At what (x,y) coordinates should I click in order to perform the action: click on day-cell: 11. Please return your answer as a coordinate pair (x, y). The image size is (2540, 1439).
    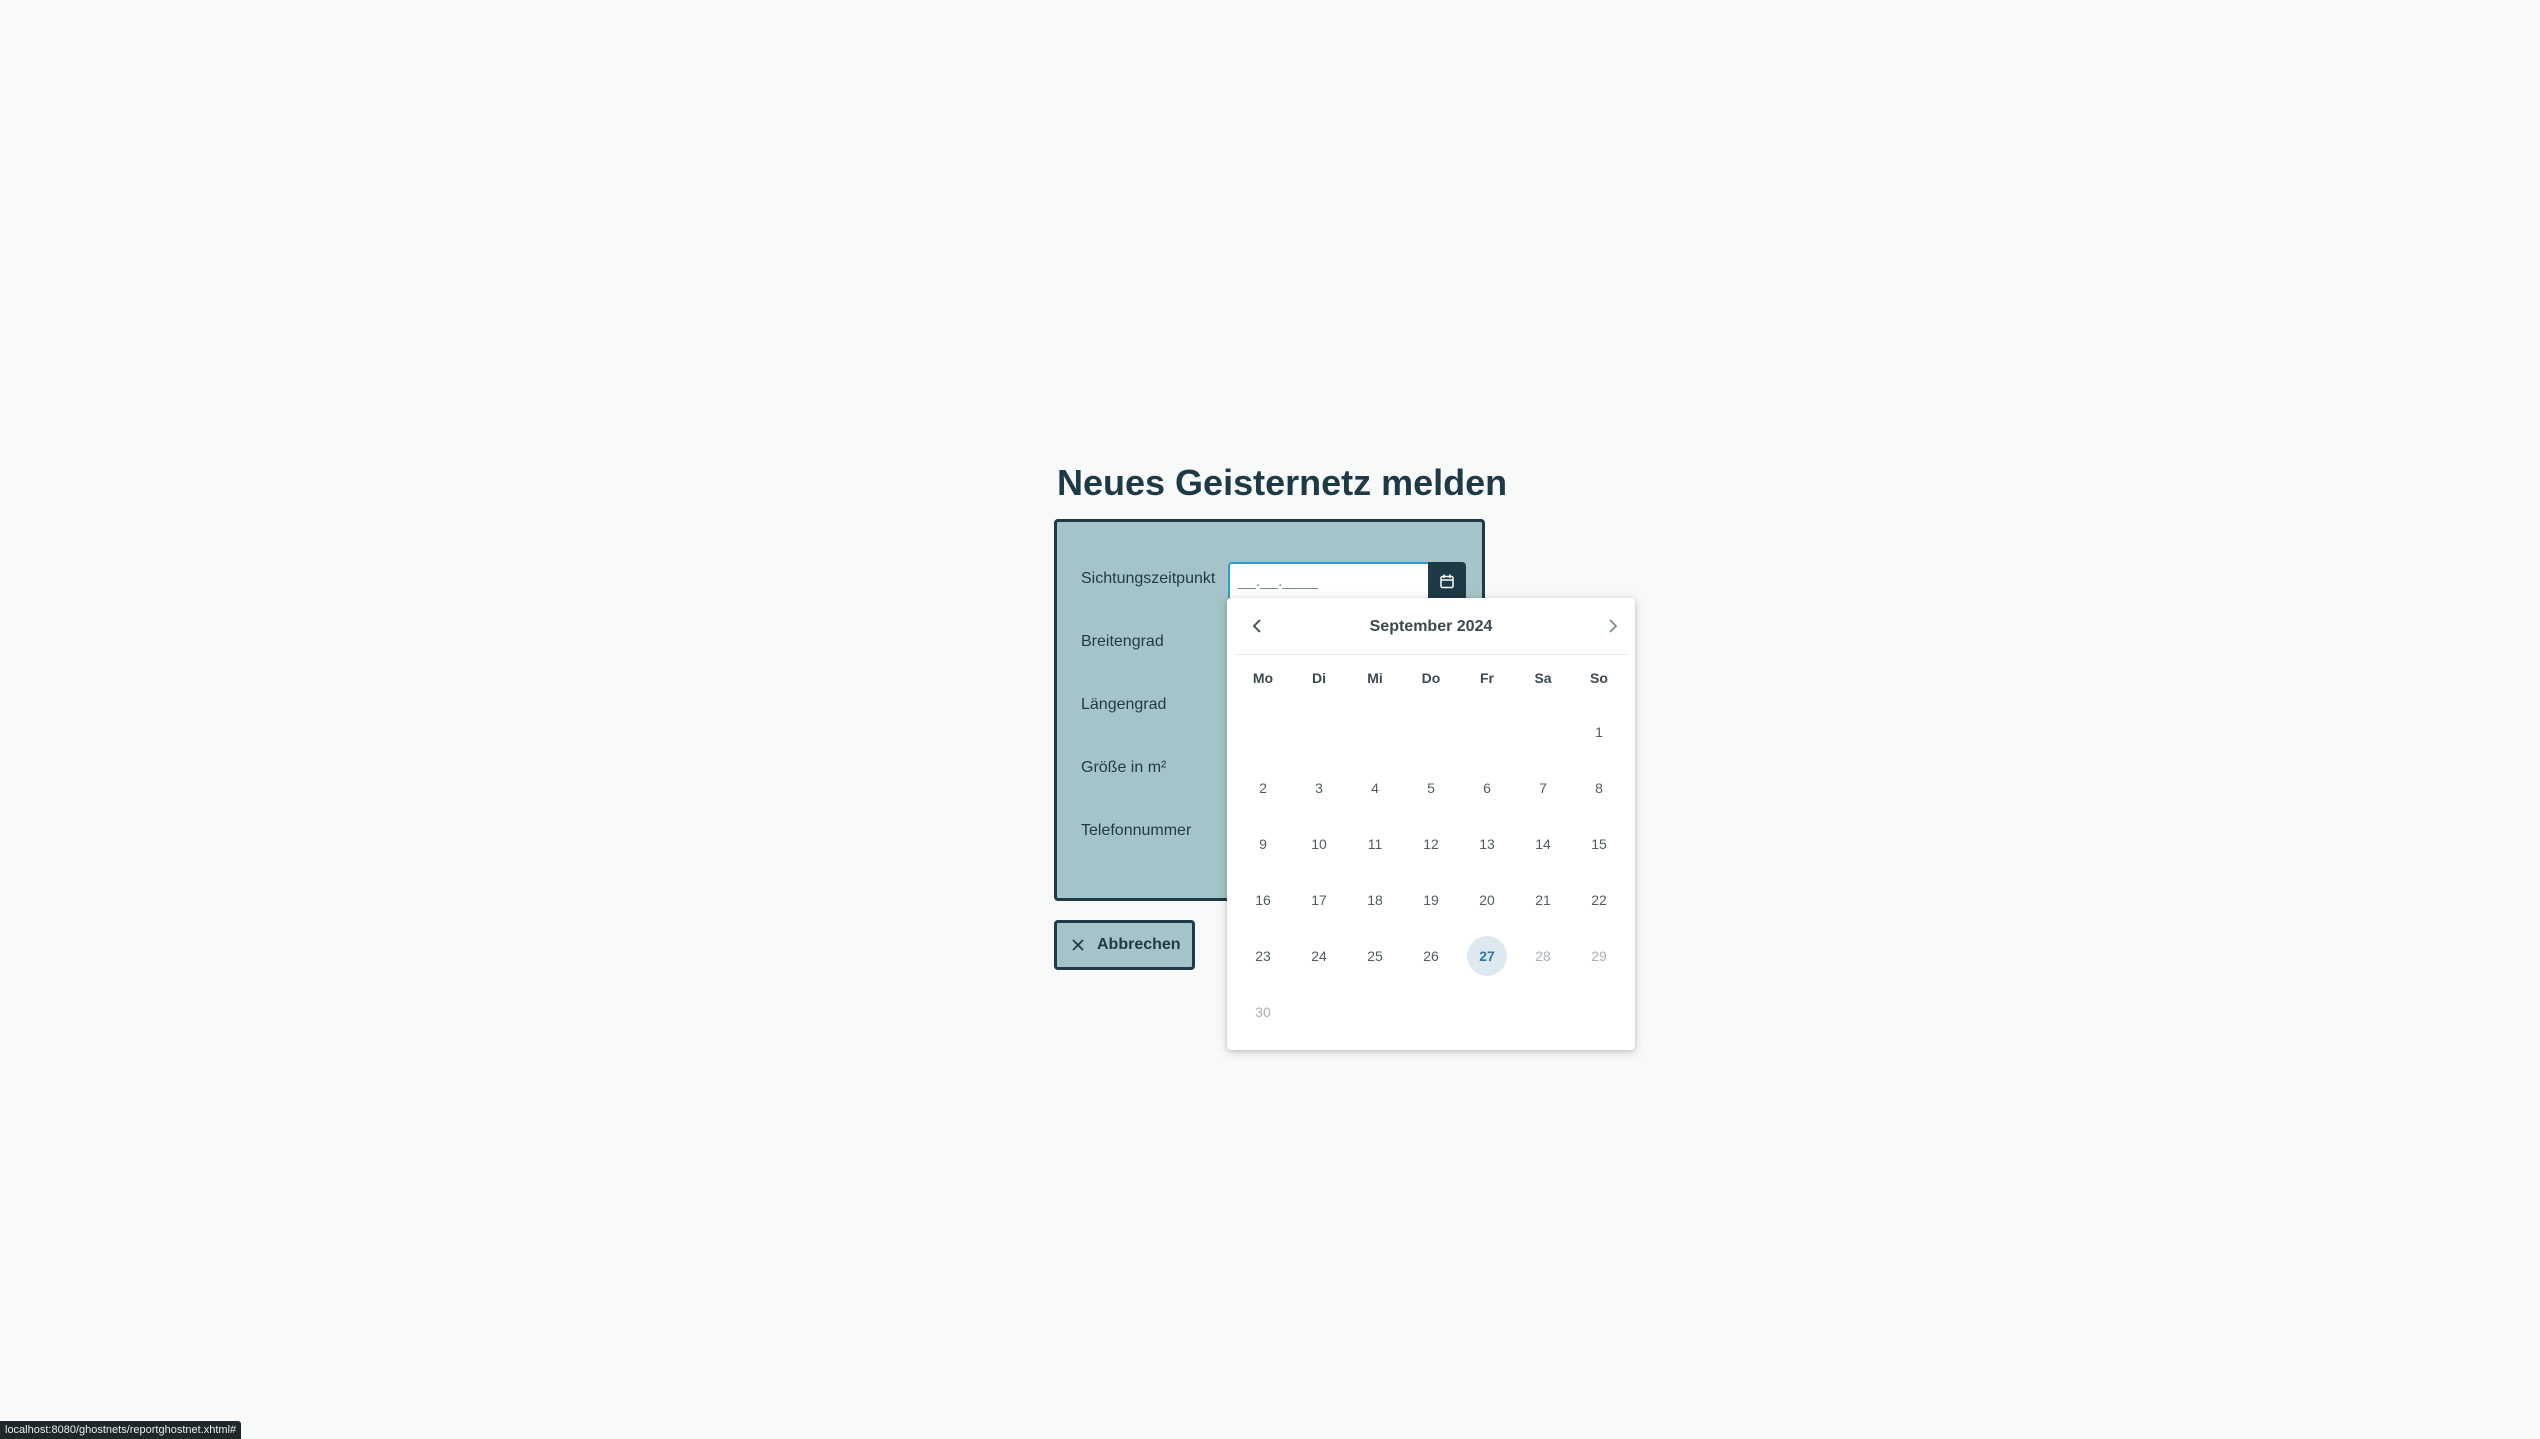
    Looking at the image, I should click on (1375, 844).